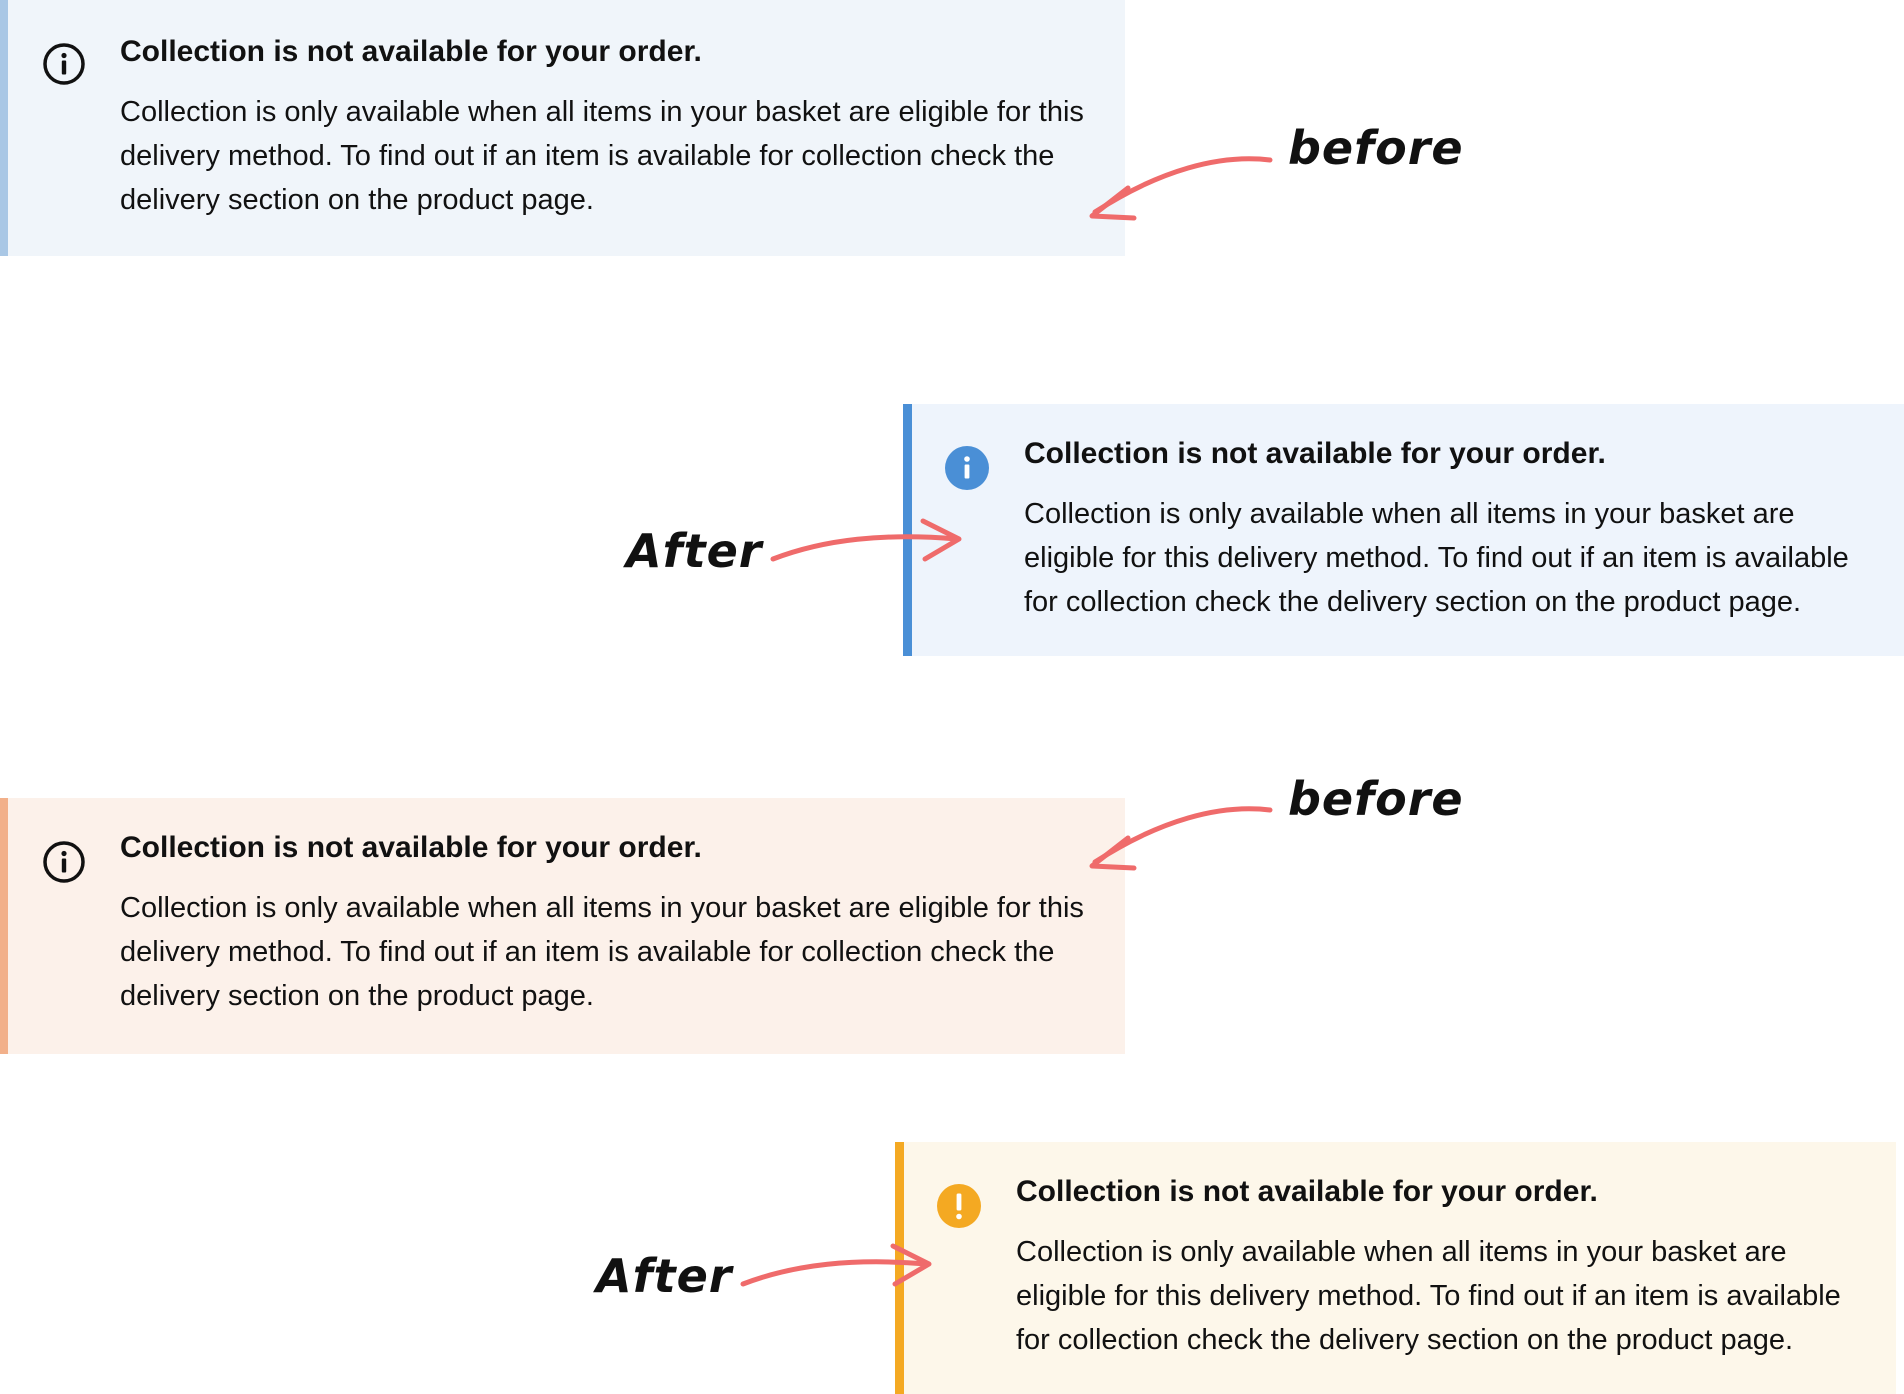  Describe the element at coordinates (959, 1206) in the screenshot. I see `exclamation-filled-icon` at that location.